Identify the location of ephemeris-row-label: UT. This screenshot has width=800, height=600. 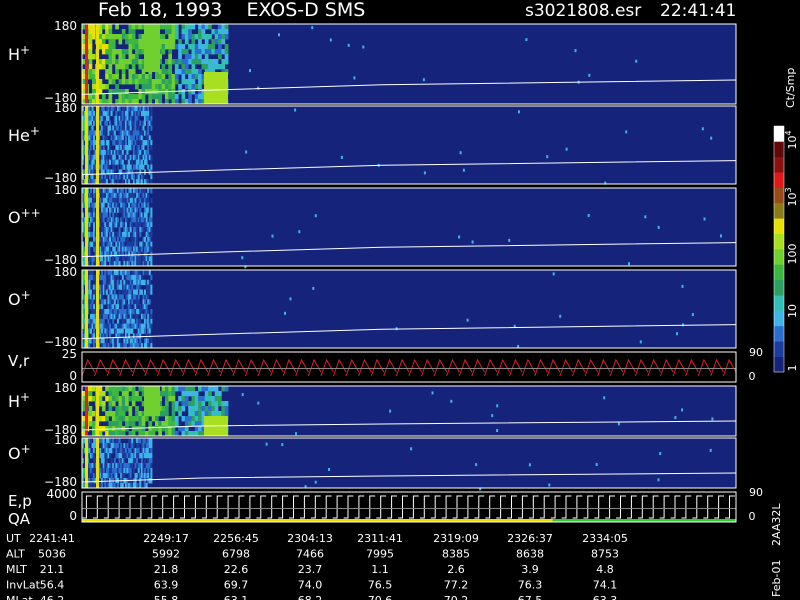
(13, 538).